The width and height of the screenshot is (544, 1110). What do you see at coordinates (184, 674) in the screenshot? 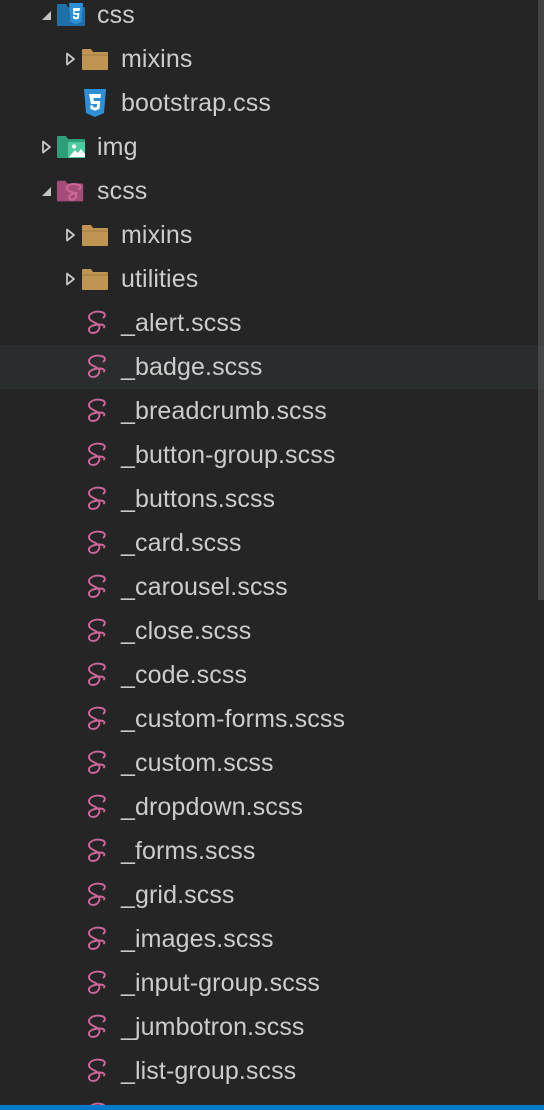
I see `tree-item-label: _code.scss` at bounding box center [184, 674].